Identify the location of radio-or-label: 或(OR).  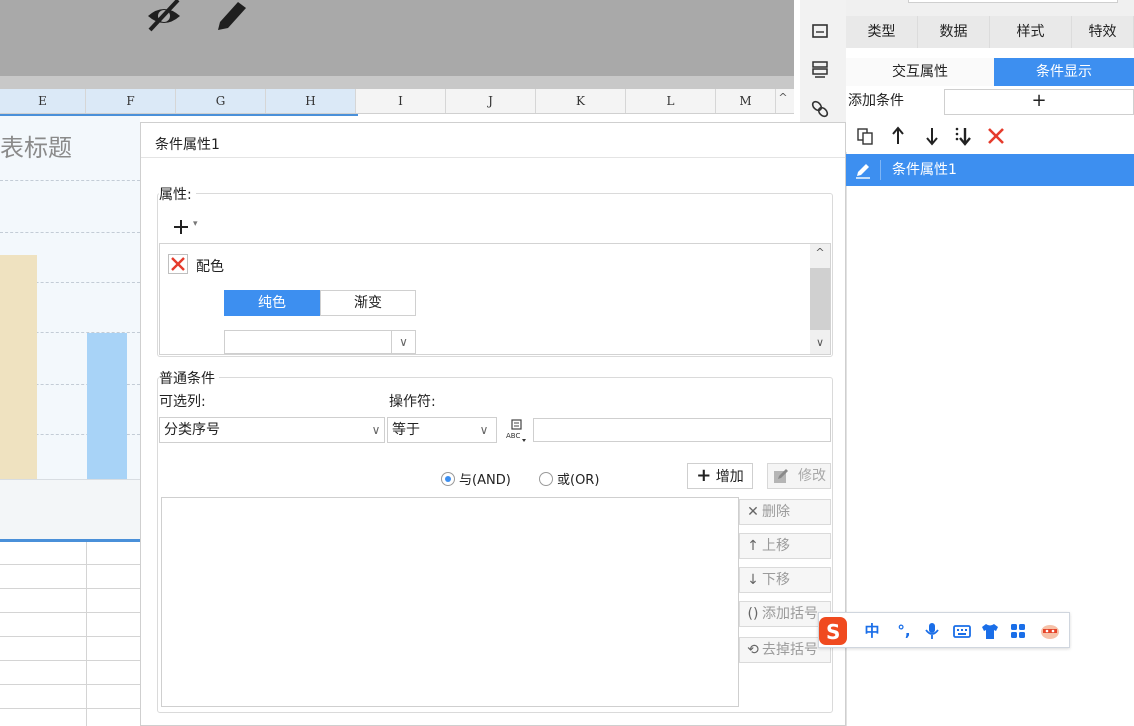
(578, 478).